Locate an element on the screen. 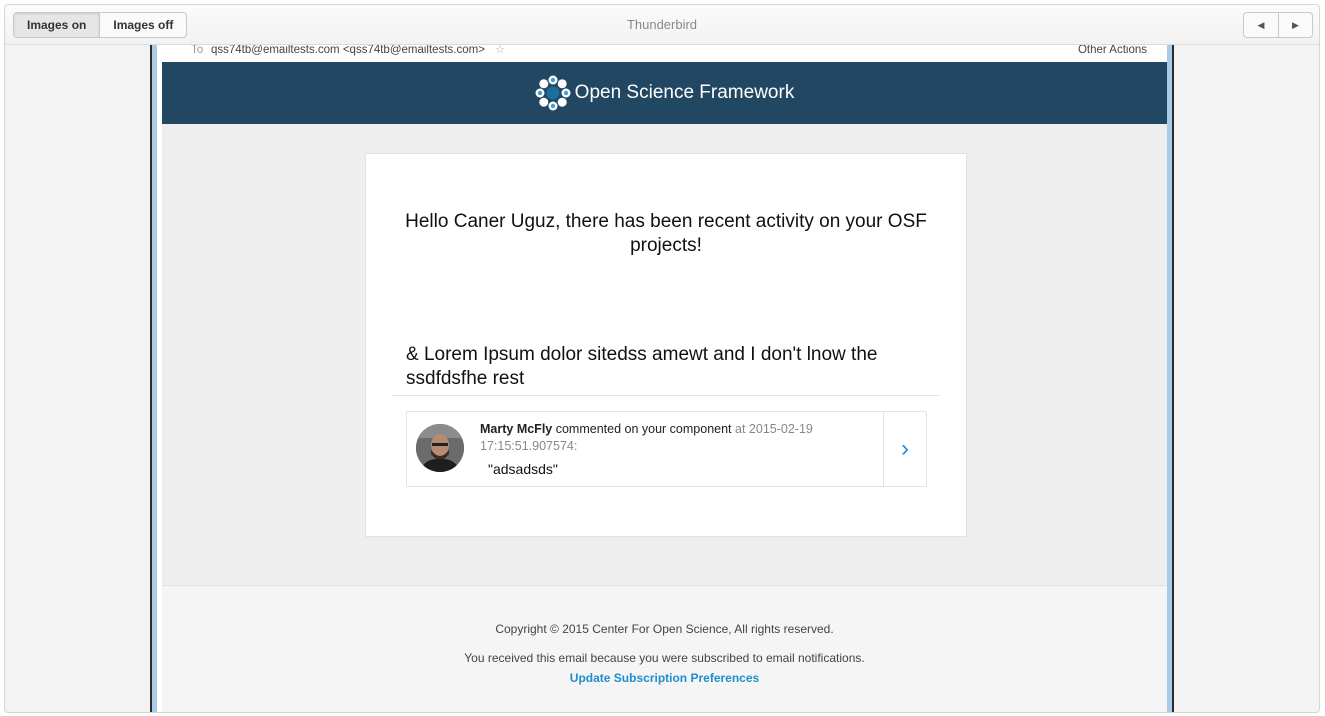 This screenshot has height=716, width=1325. navigation-group: ◀ ▶ is located at coordinates (1278, 25).